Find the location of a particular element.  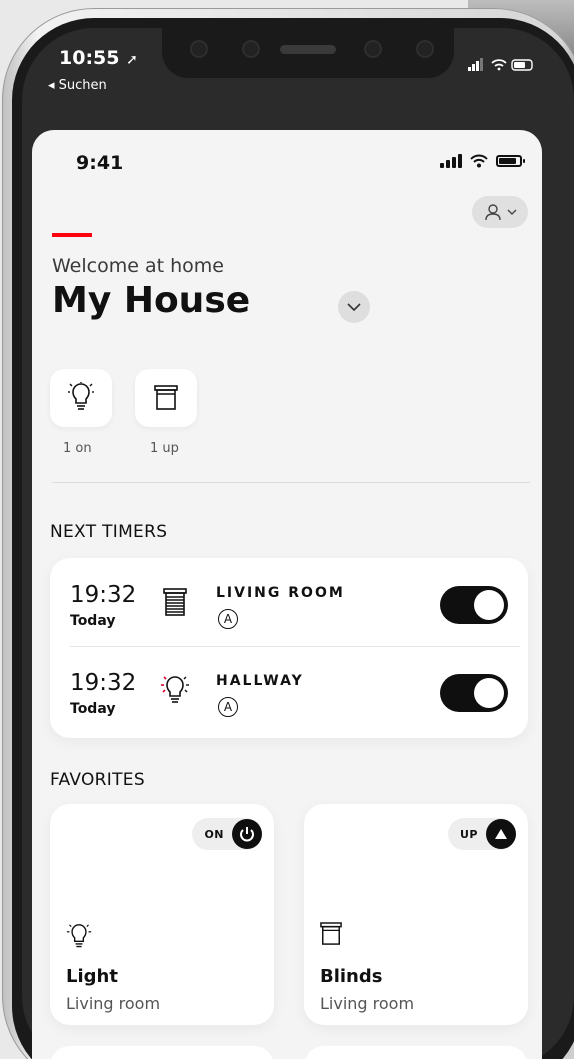

house-selector-button is located at coordinates (354, 307).